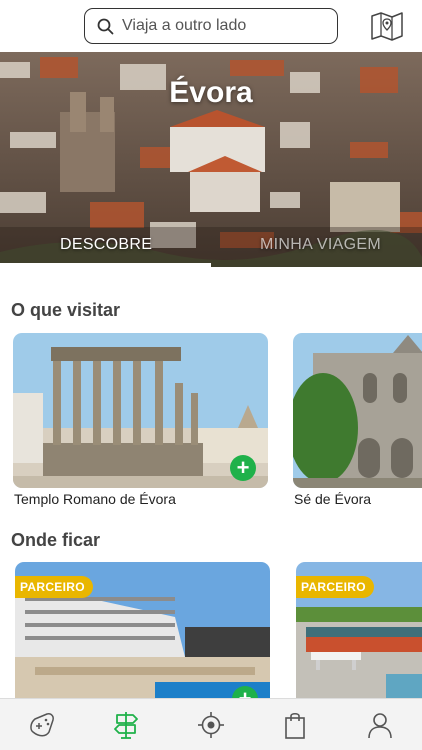 This screenshot has height=750, width=422. I want to click on nav-shop, so click(295, 725).